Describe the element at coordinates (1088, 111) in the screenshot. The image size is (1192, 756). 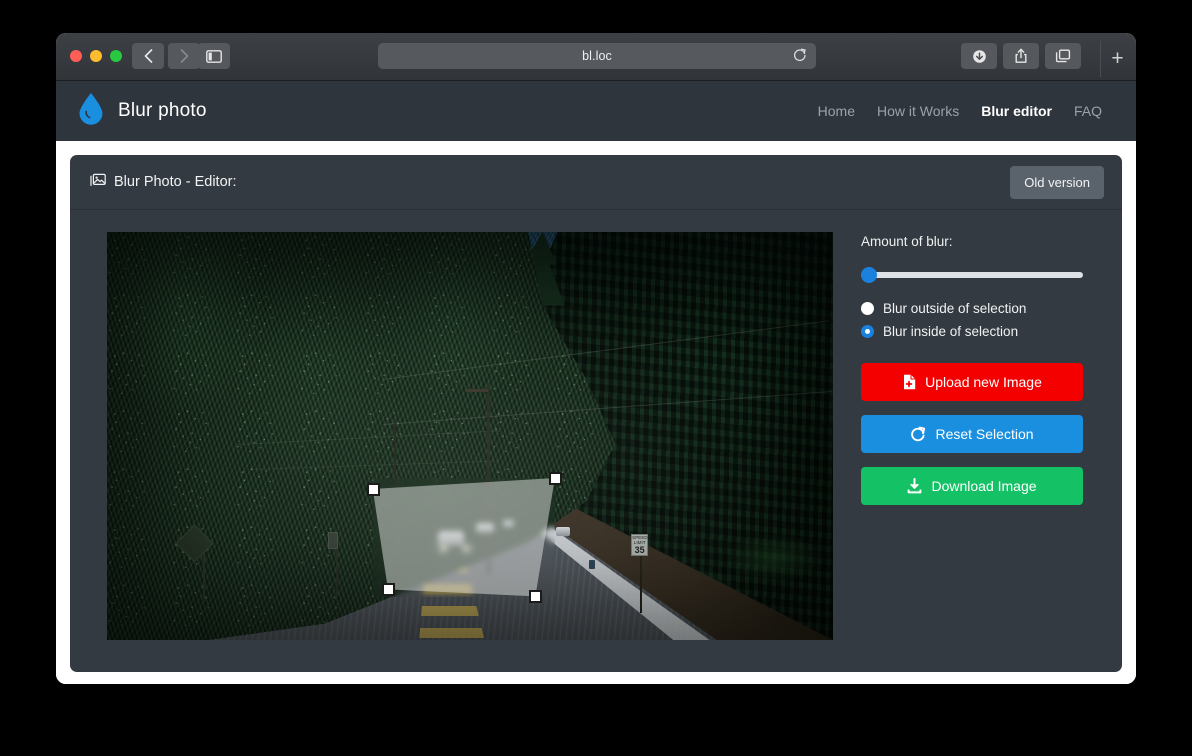
I see `nav-link-faq: FAQ` at that location.